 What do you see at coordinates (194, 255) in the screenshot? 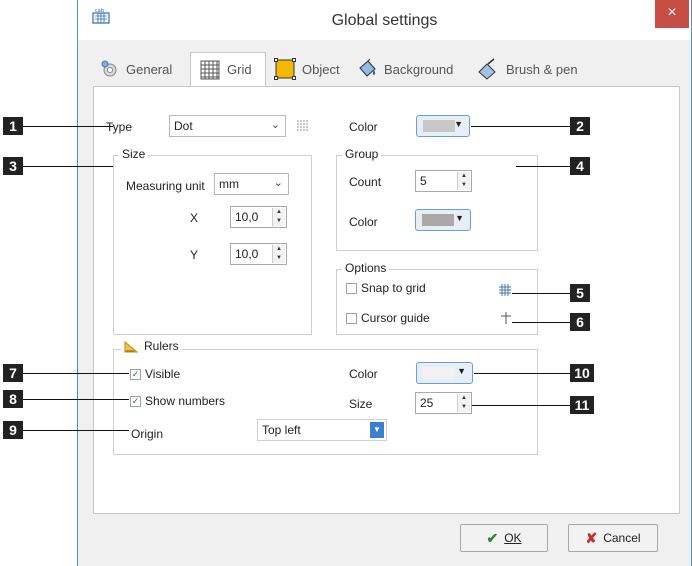
I see `y-label: Y` at bounding box center [194, 255].